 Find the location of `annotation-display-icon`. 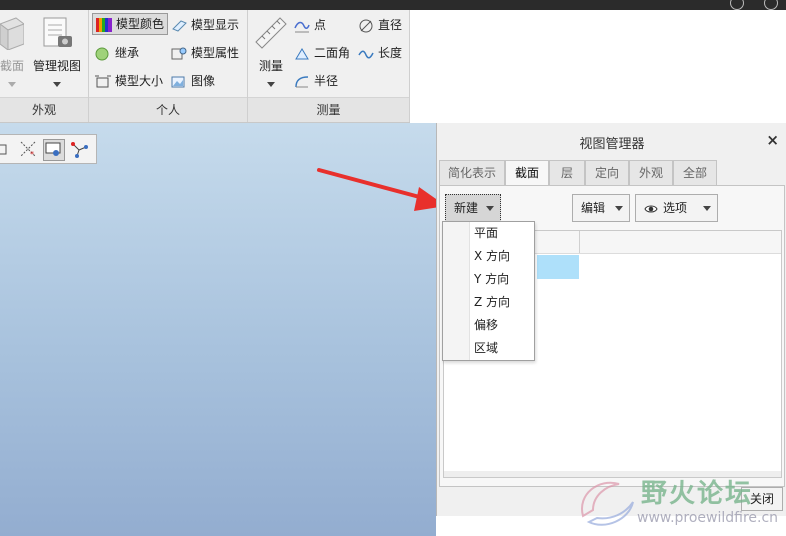

annotation-display-icon is located at coordinates (54, 150).